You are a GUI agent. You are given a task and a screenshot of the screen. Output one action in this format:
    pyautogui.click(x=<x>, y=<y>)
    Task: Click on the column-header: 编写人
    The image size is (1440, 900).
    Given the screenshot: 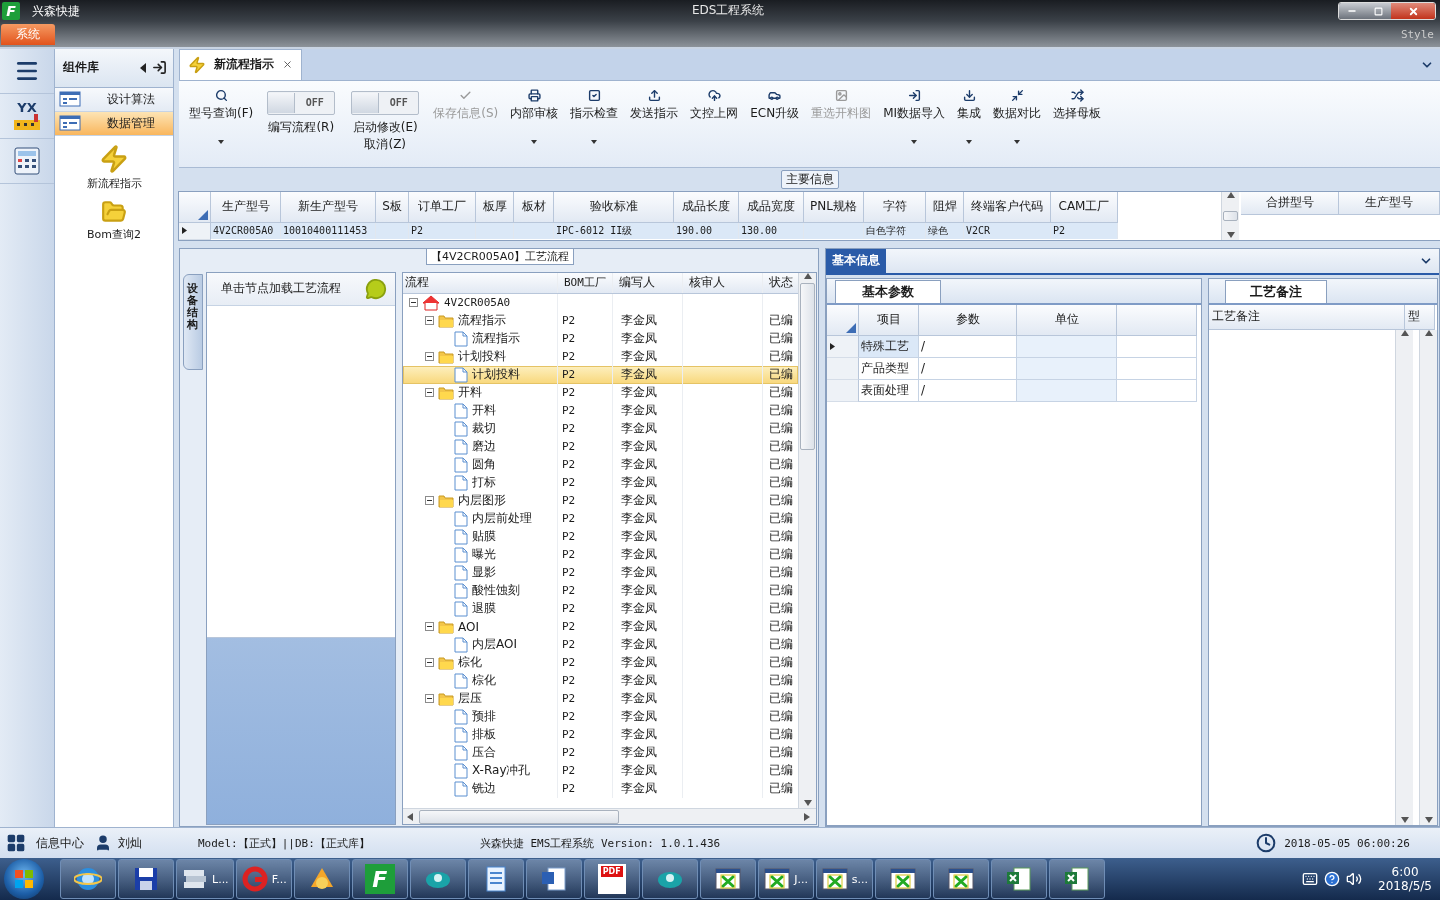 What is the action you would take?
    pyautogui.click(x=648, y=282)
    